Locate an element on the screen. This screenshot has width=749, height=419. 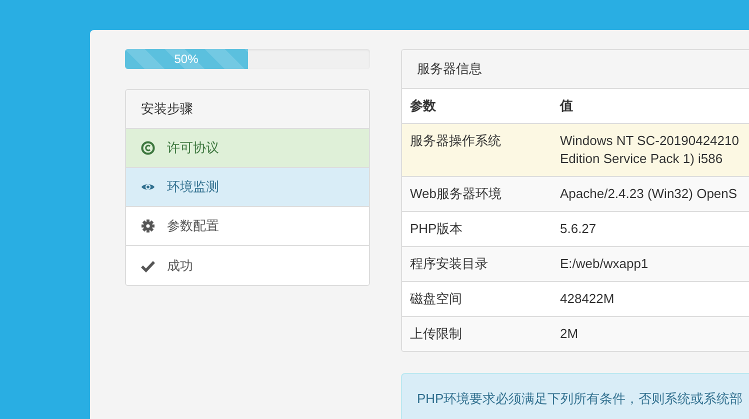
check-icon is located at coordinates (148, 265).